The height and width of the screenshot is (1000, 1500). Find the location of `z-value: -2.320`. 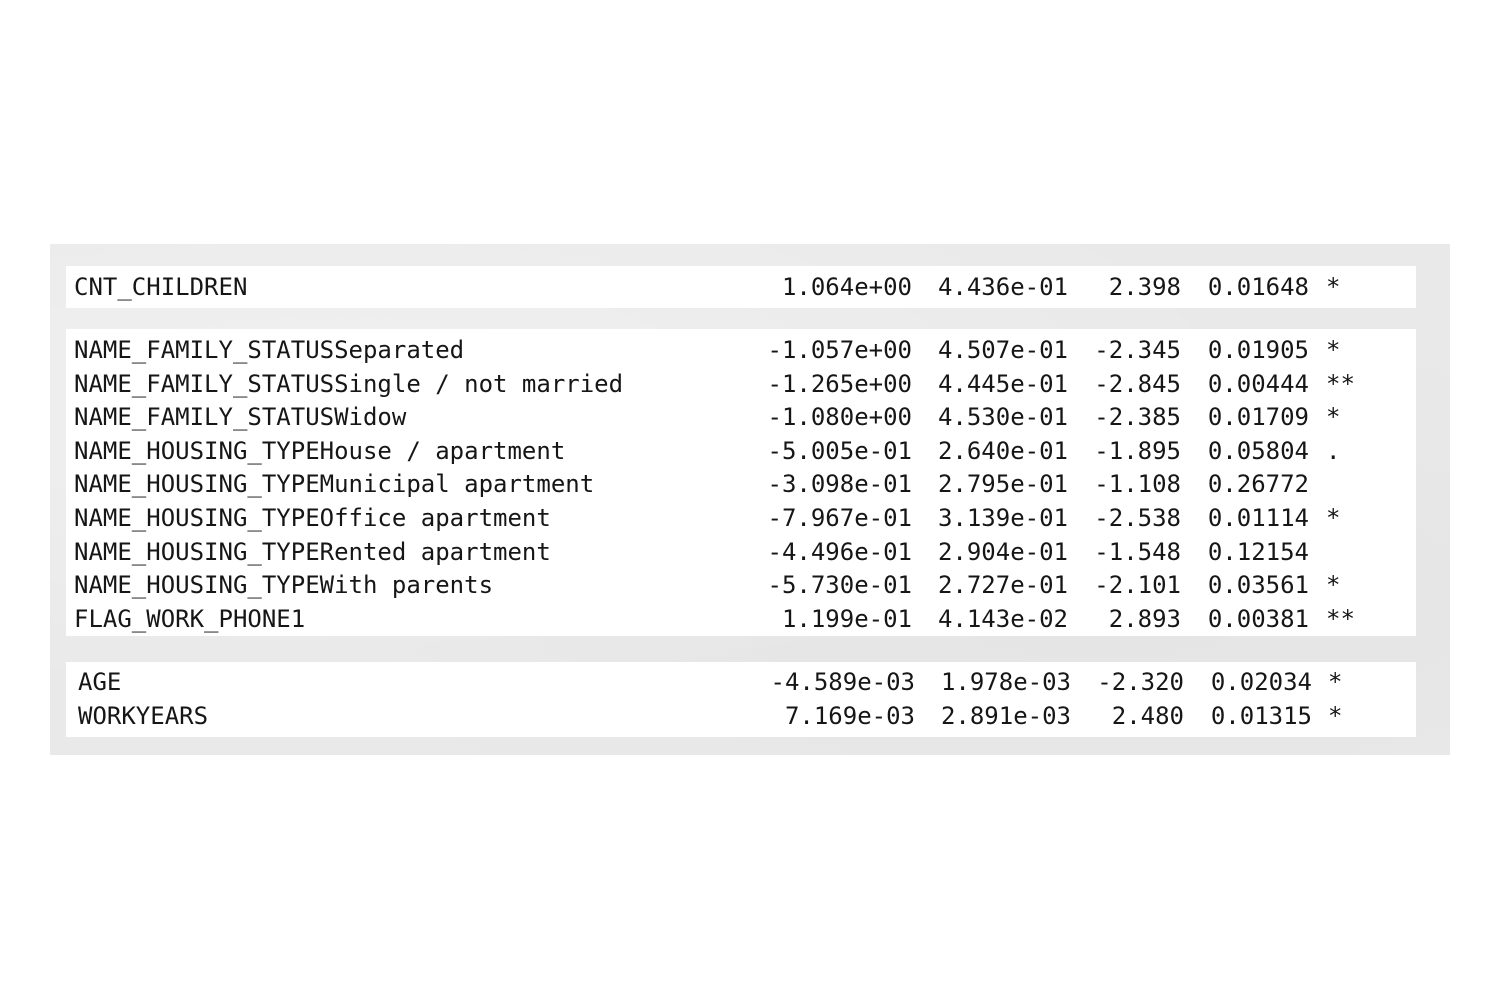

z-value: -2.320 is located at coordinates (1140, 682).